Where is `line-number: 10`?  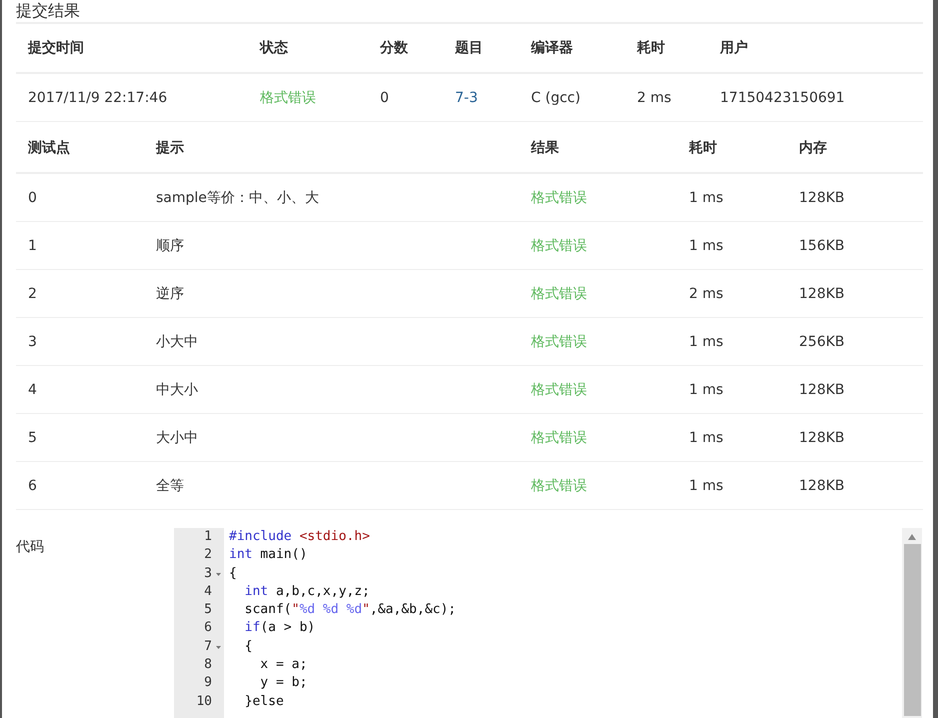
line-number: 10 is located at coordinates (204, 701).